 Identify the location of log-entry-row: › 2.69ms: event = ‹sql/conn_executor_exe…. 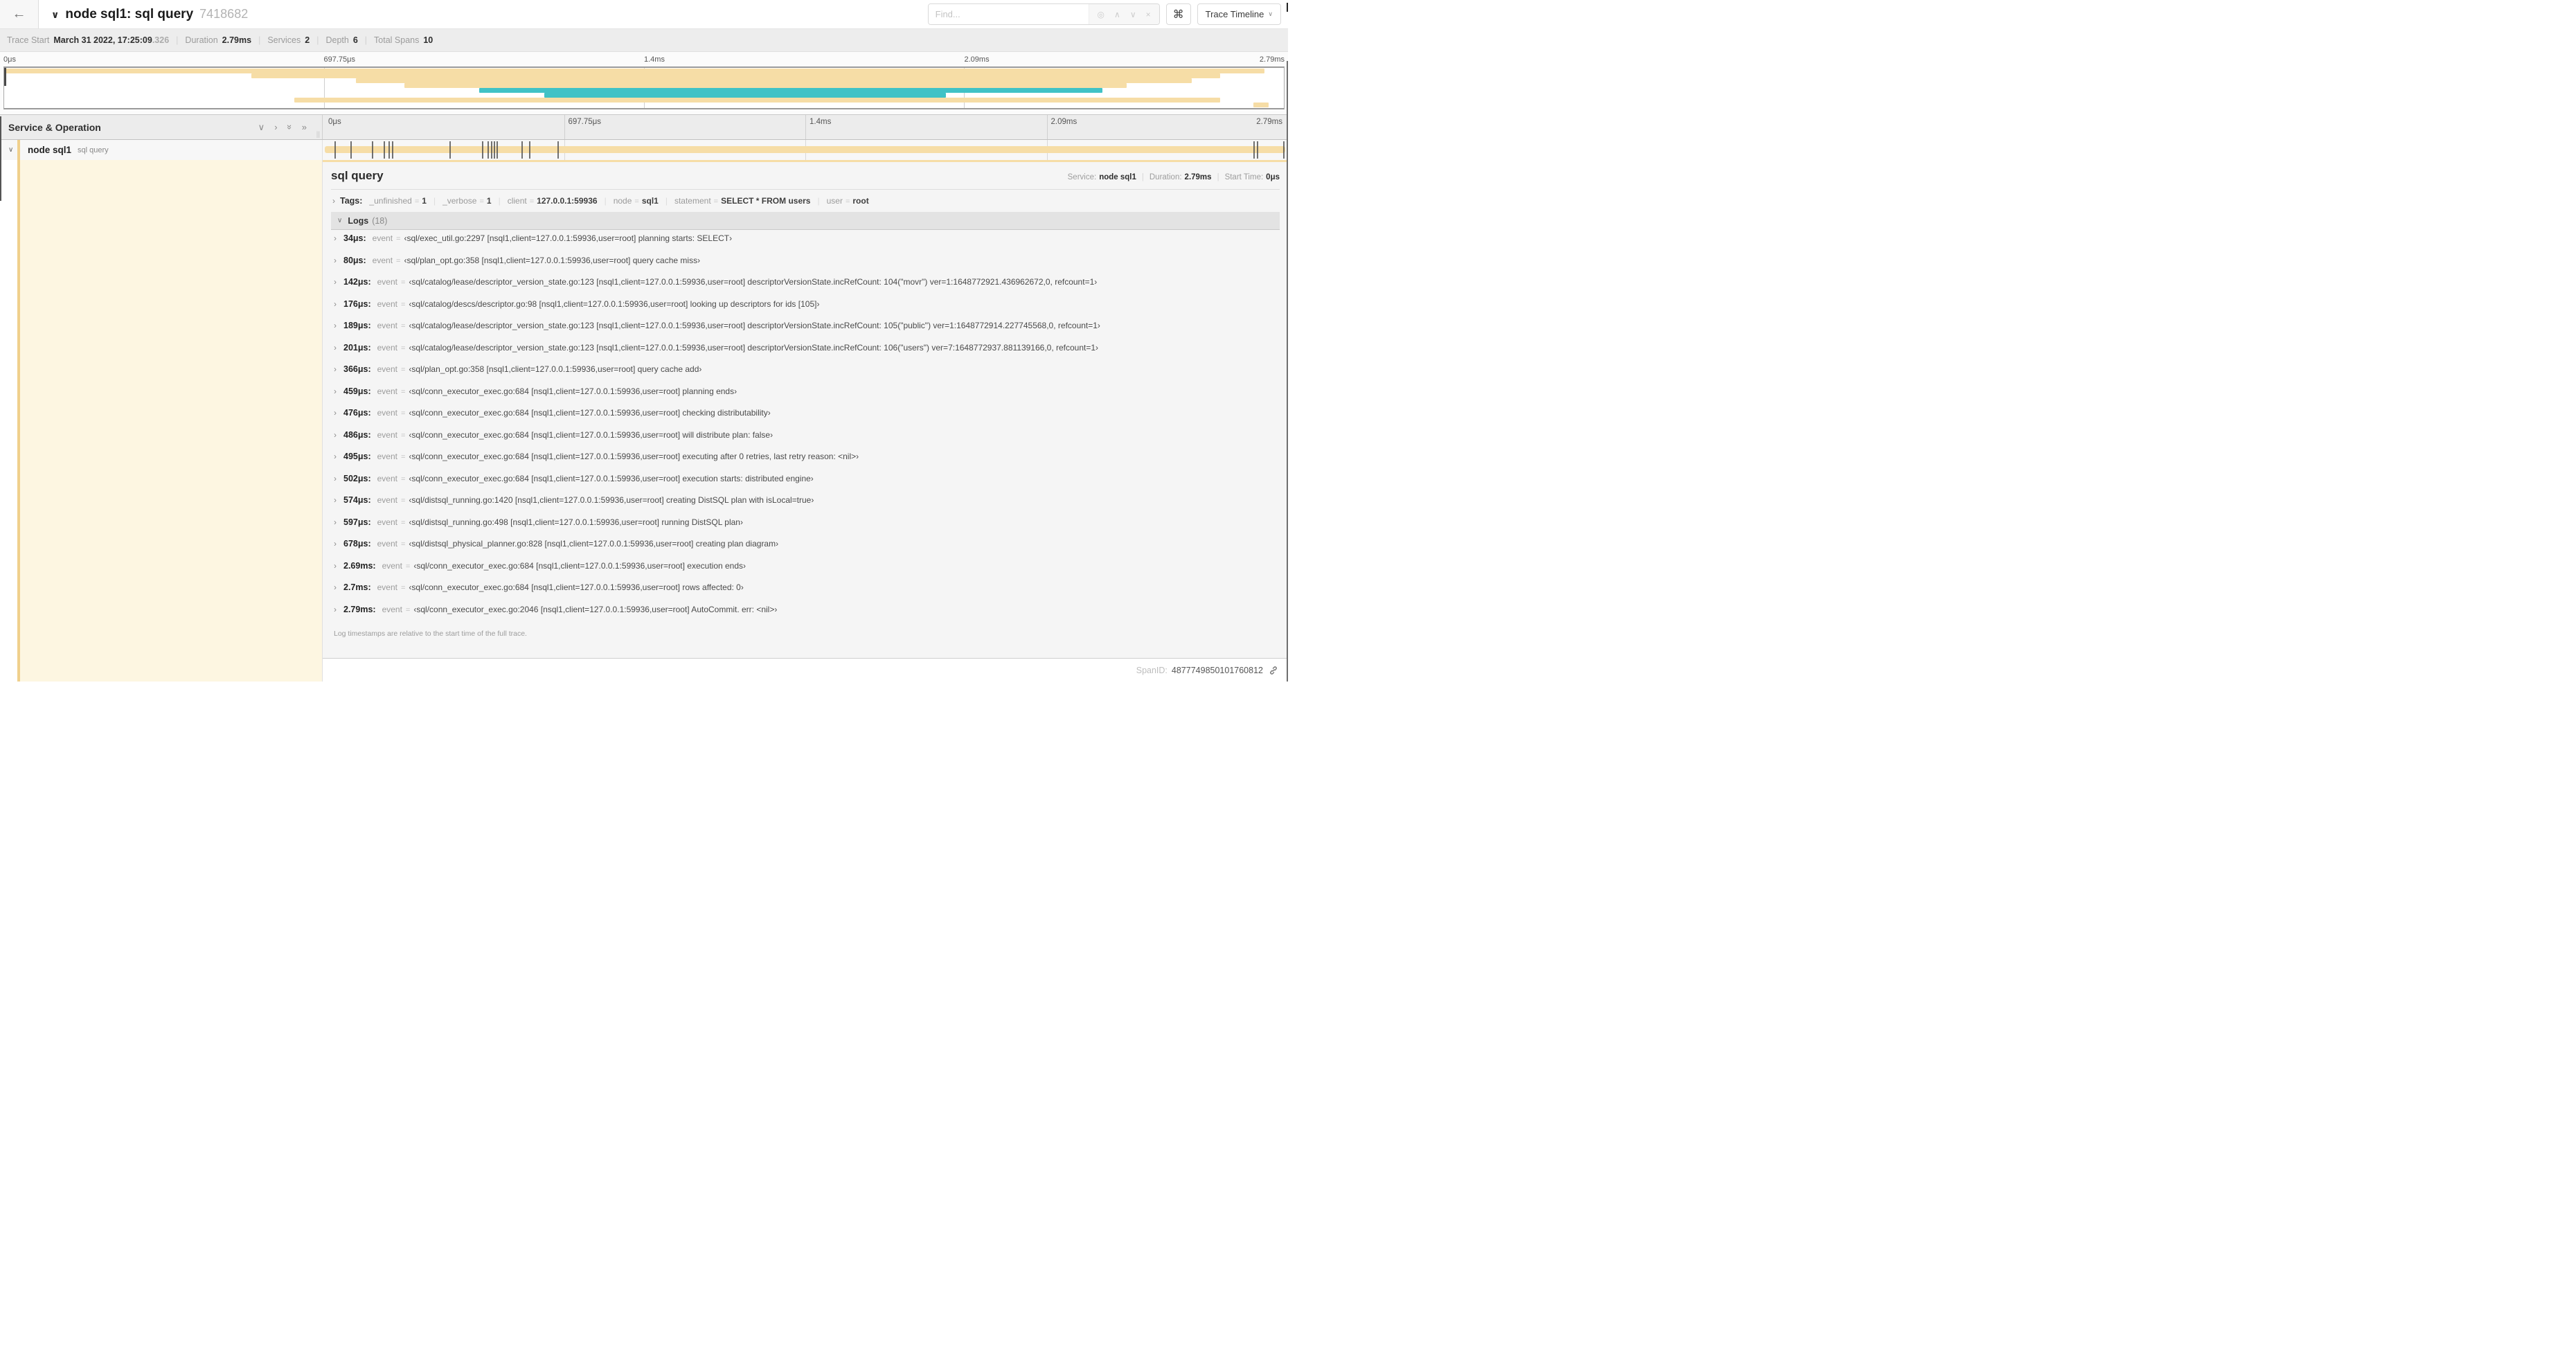
(807, 572).